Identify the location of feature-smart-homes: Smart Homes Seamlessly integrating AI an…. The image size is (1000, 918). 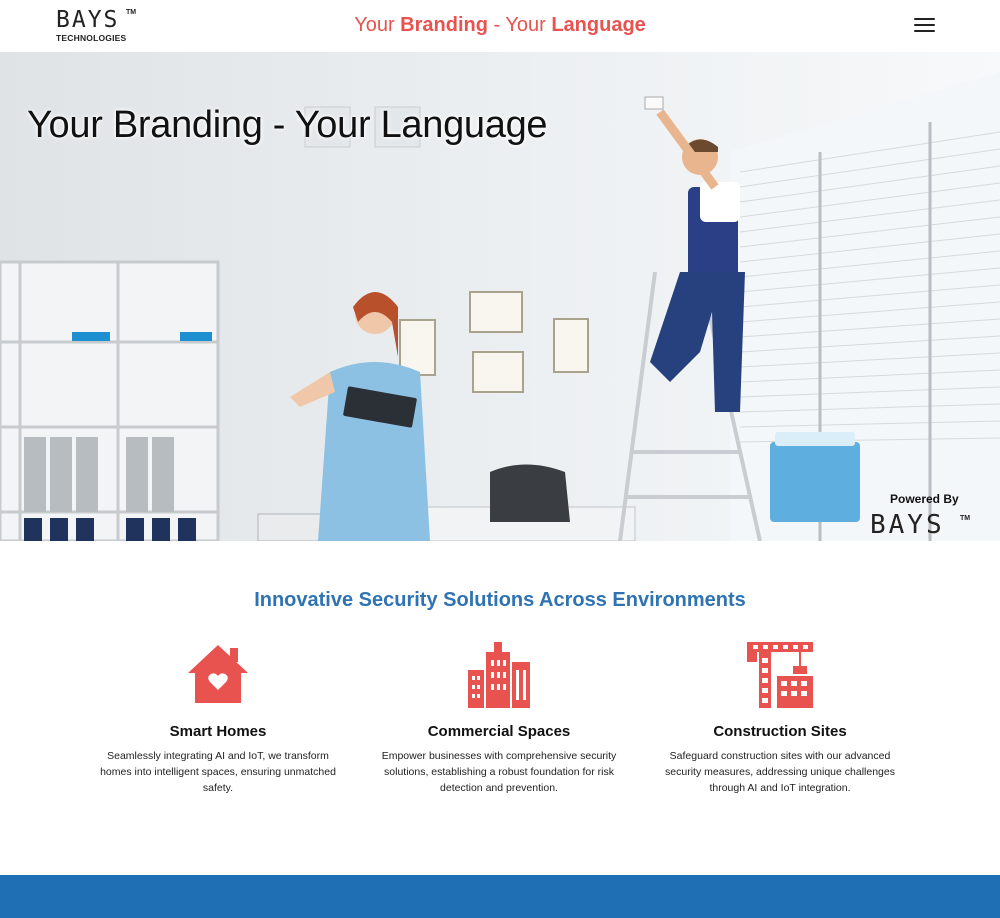
(218, 718).